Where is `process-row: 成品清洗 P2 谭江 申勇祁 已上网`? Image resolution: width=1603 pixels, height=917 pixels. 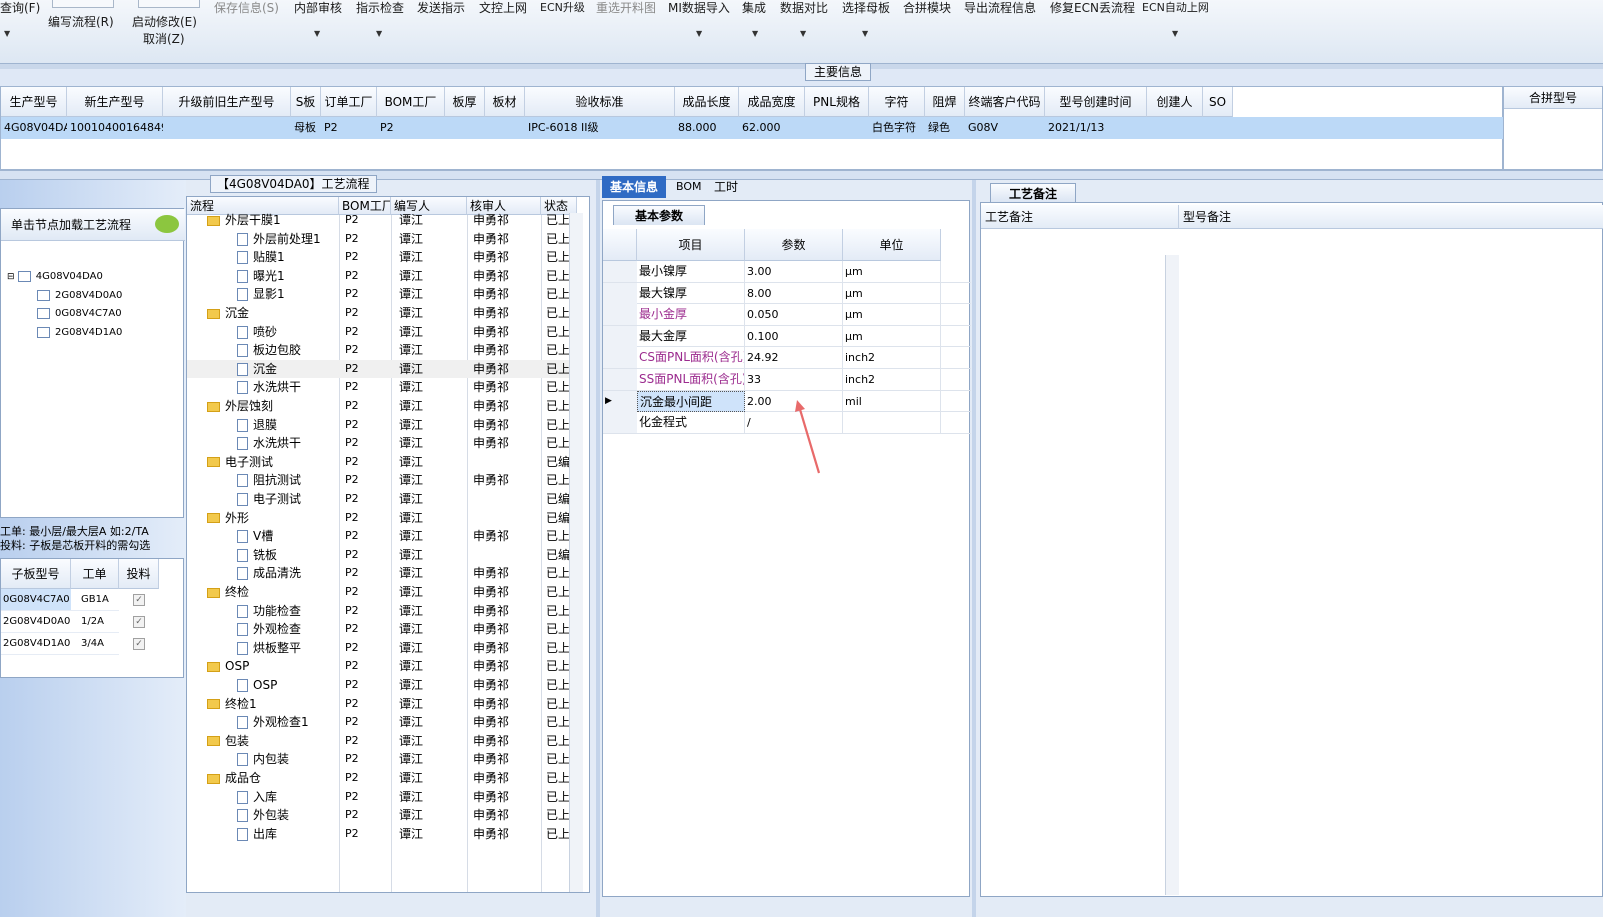 process-row: 成品清洗 P2 谭江 申勇祁 已上网 is located at coordinates (384, 573).